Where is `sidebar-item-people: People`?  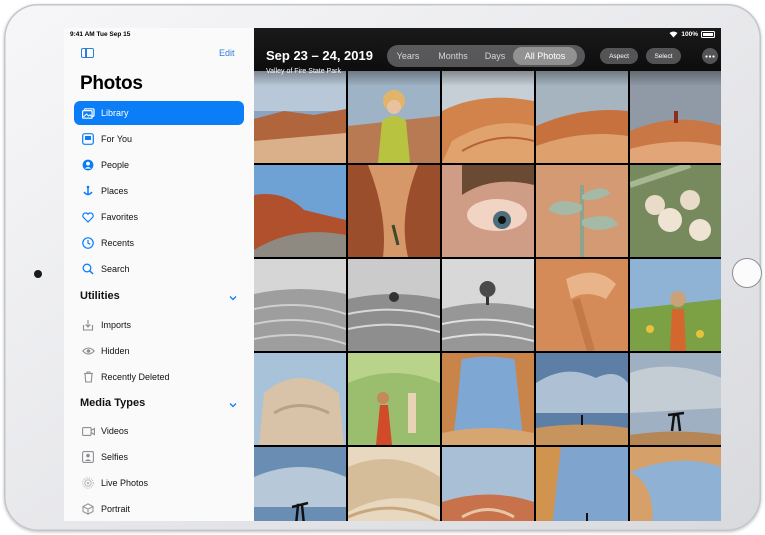 sidebar-item-people: People is located at coordinates (159, 165).